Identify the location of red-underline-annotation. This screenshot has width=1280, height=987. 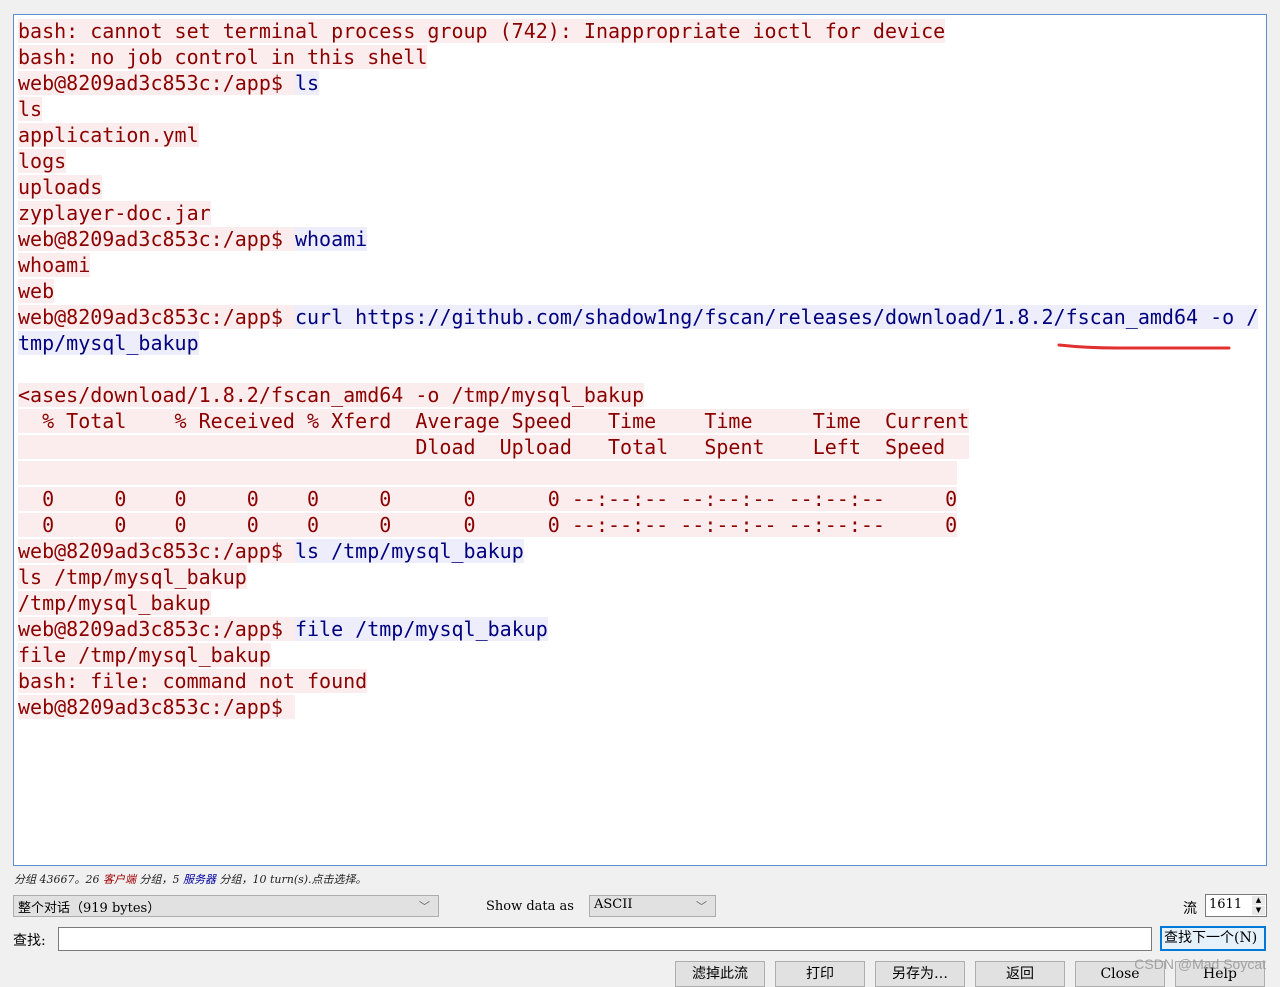
(1144, 346).